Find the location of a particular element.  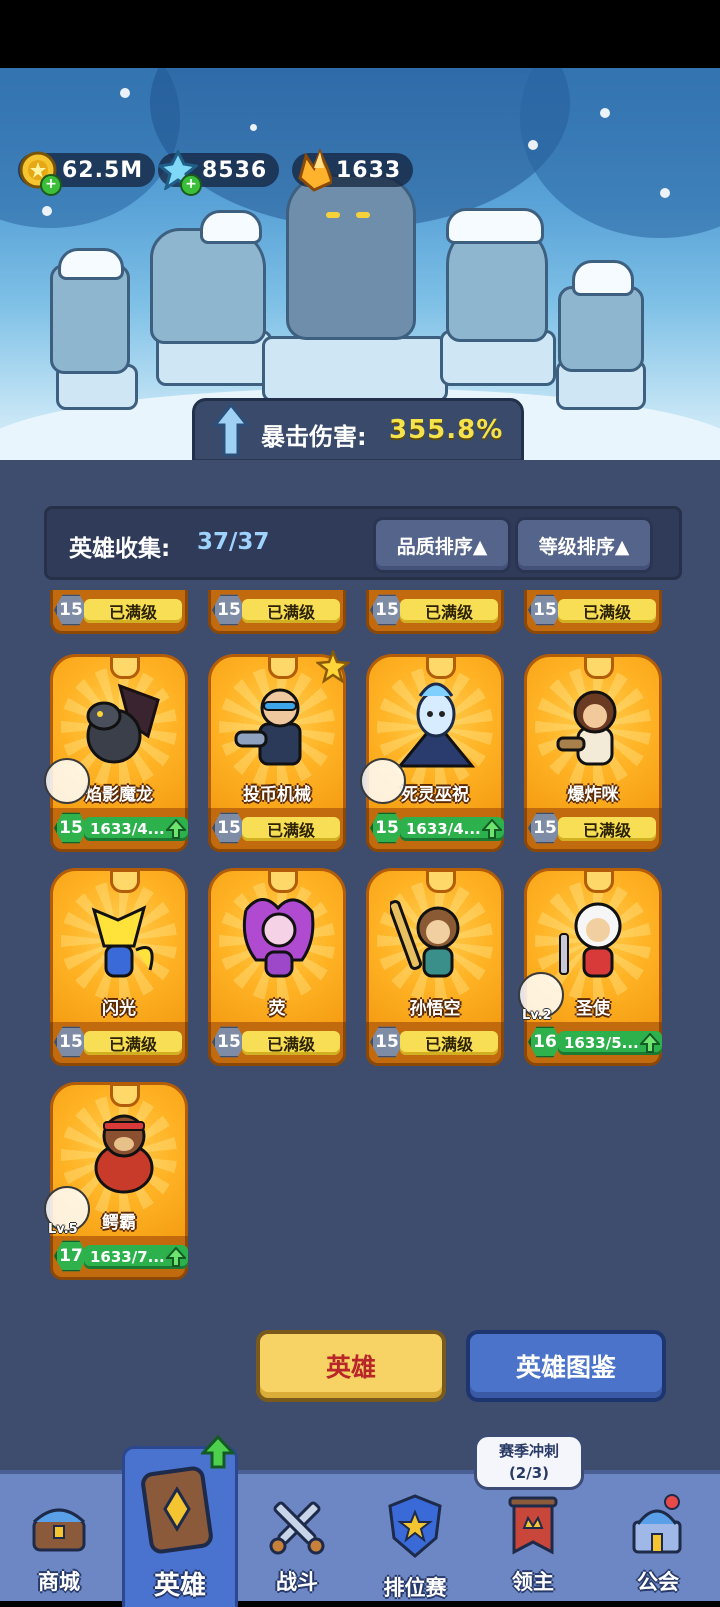

orange-crystal-icon is located at coordinates (312, 170).